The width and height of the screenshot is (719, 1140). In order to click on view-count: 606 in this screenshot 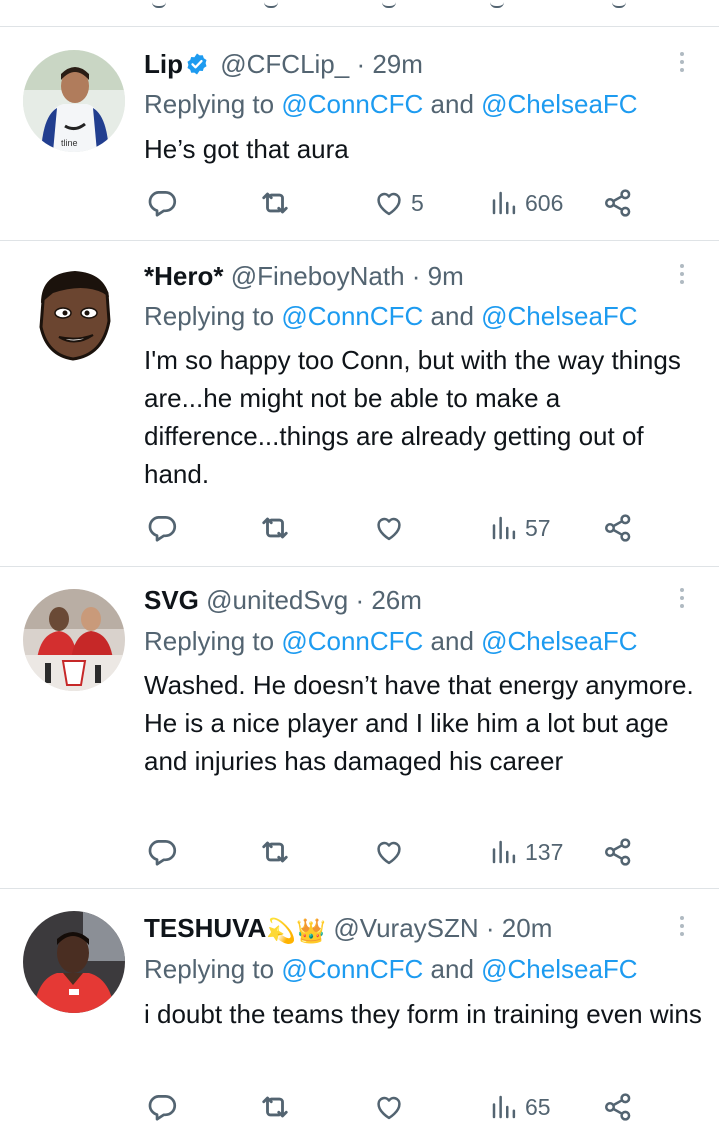, I will do `click(544, 202)`.